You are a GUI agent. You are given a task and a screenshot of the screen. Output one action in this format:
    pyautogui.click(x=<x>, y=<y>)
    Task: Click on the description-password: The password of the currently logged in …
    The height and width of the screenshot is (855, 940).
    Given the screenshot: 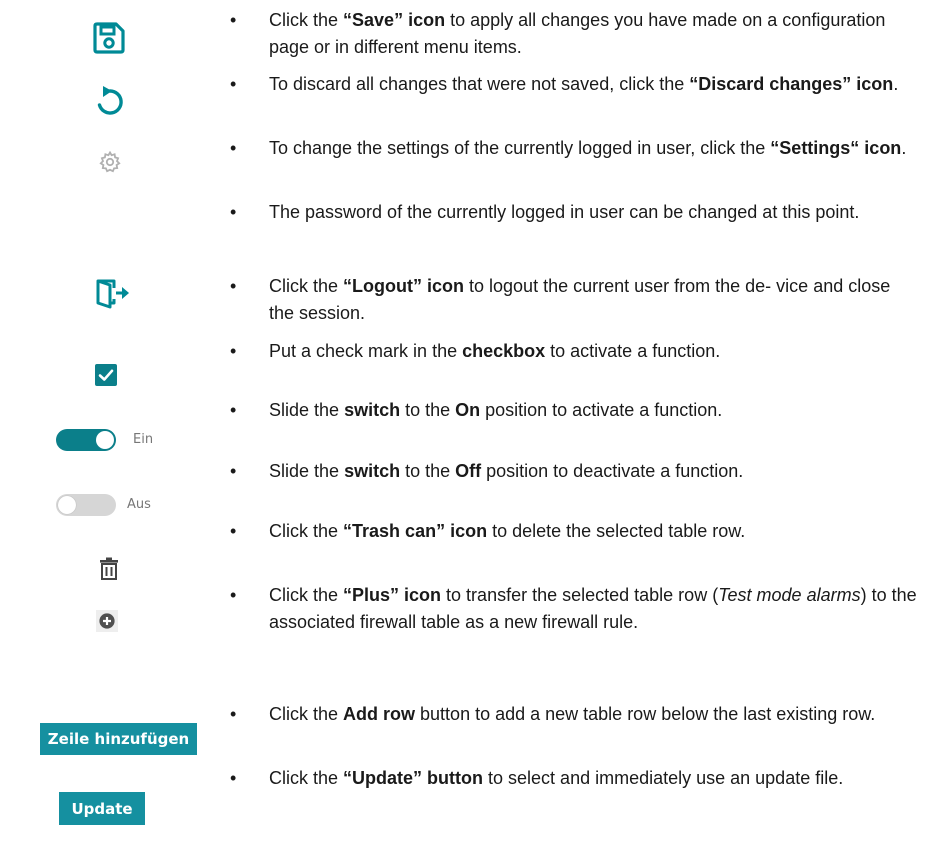 What is the action you would take?
    pyautogui.click(x=564, y=212)
    